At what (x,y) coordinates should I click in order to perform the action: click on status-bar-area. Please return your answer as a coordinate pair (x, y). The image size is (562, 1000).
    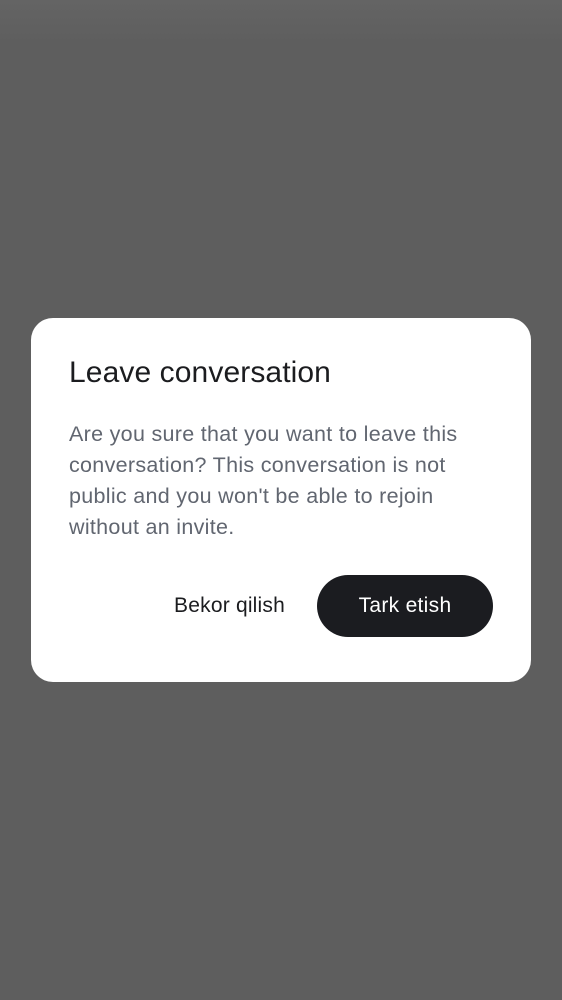
    Looking at the image, I should click on (281, 22).